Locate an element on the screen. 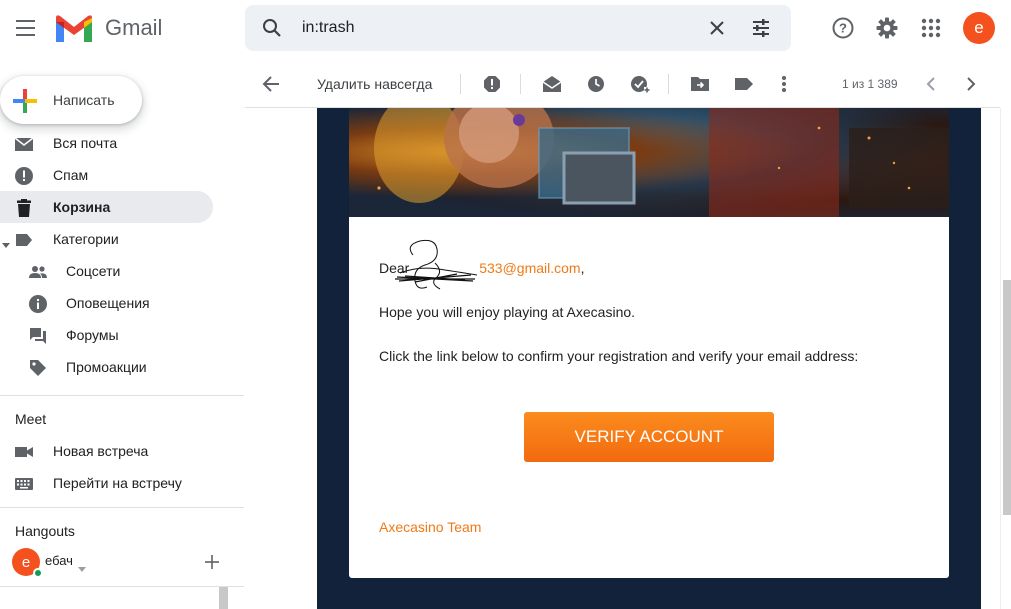 The width and height of the screenshot is (1011, 609). sidebar-item-updates: Оповещения is located at coordinates (106, 303).